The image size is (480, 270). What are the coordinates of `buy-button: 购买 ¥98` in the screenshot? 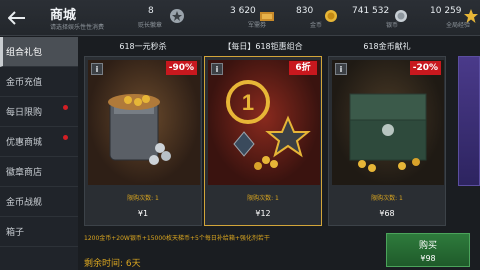 It's located at (428, 250).